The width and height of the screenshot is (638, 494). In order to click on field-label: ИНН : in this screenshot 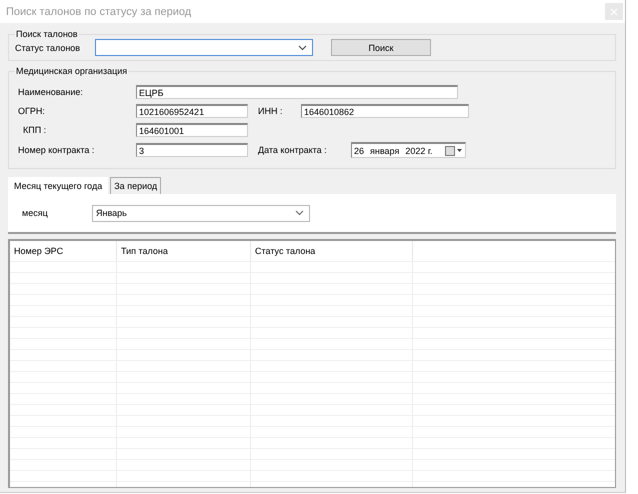, I will do `click(271, 111)`.